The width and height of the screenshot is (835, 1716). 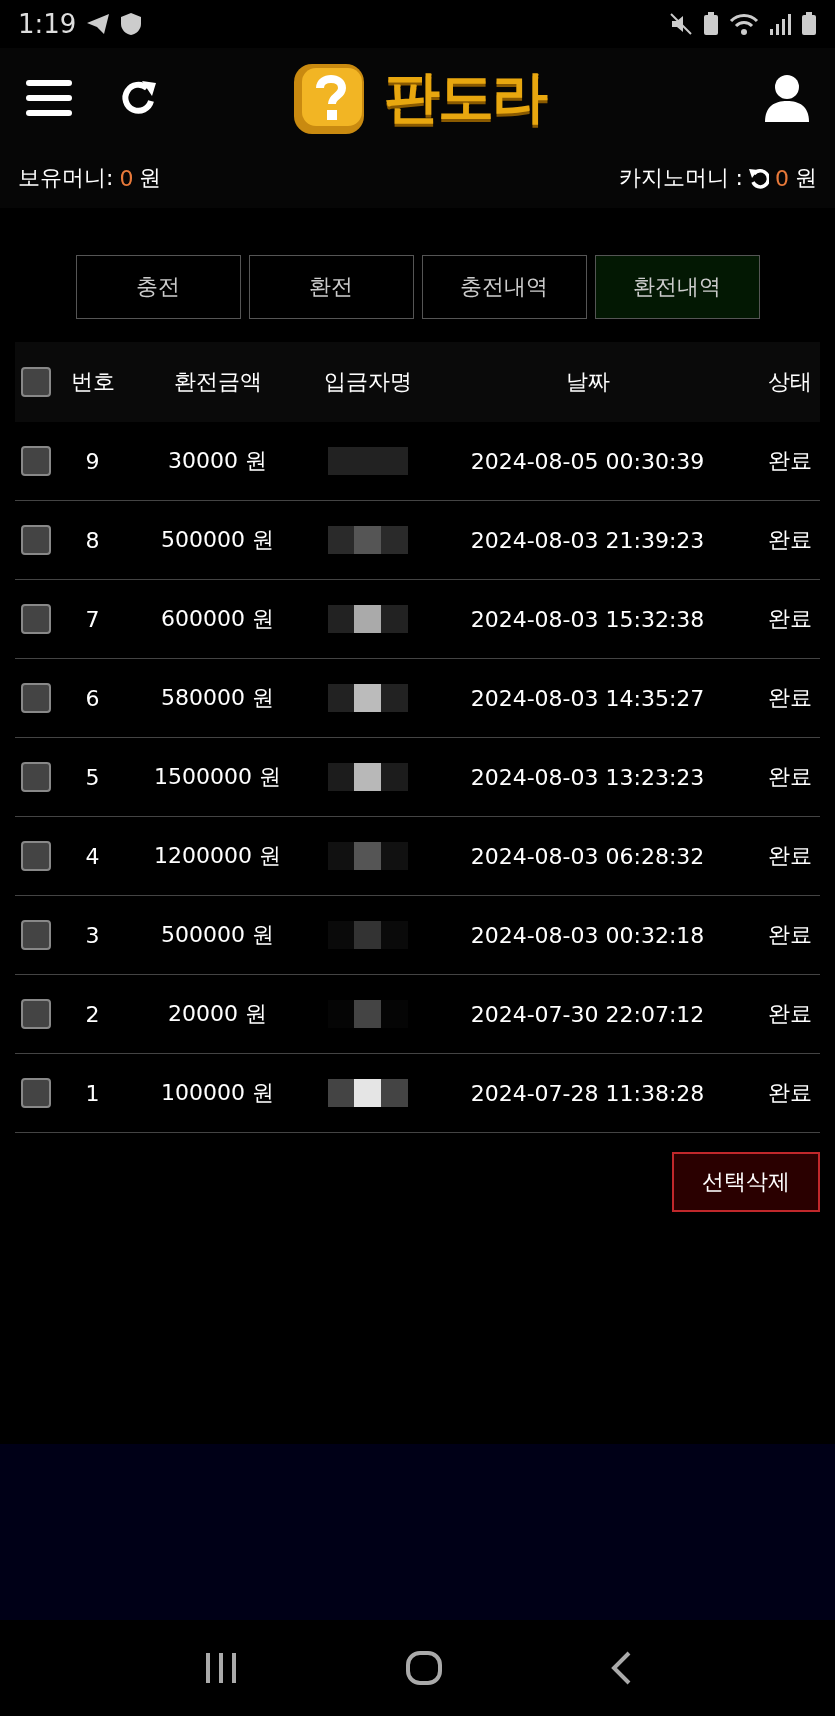 I want to click on column-header: 입금자명, so click(x=367, y=382).